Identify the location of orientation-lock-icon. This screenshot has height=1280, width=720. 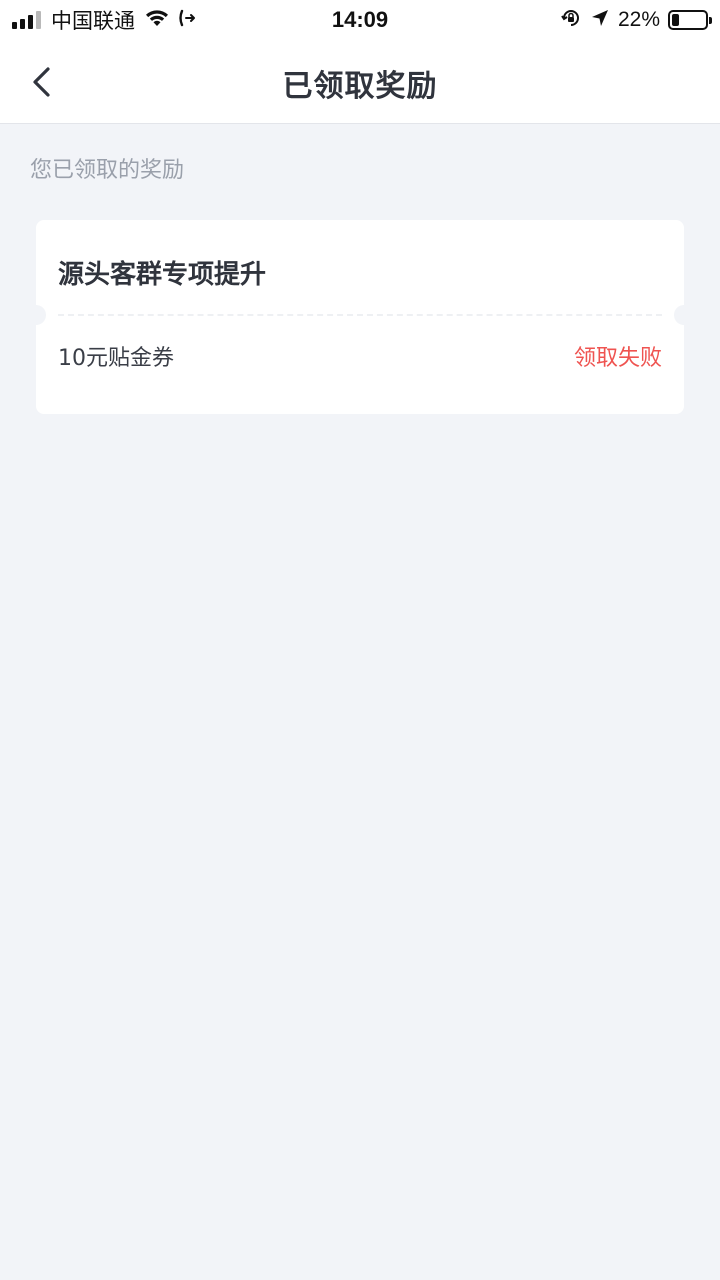
(571, 20).